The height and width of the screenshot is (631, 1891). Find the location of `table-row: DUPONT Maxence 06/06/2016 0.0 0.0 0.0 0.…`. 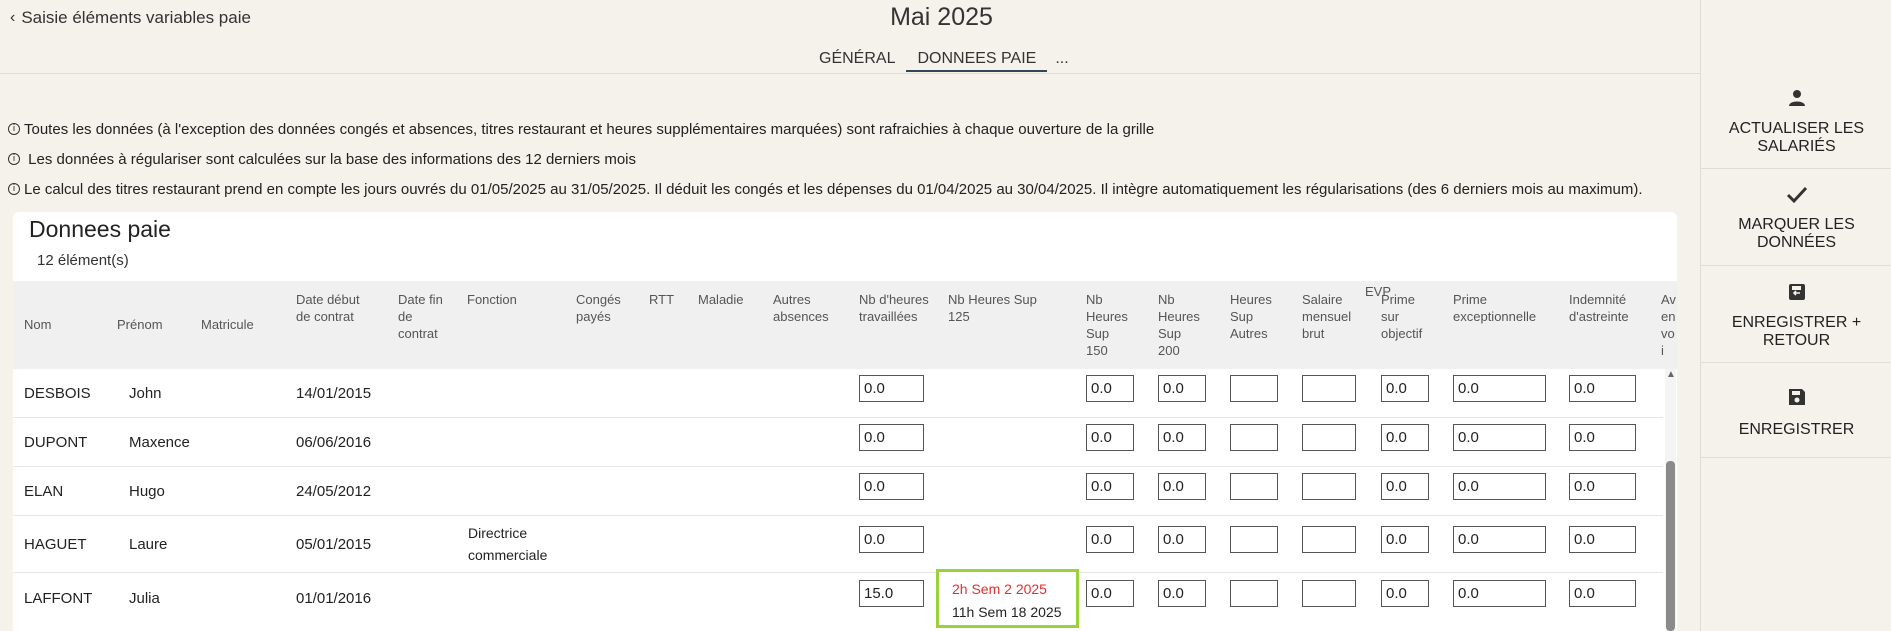

table-row: DUPONT Maxence 06/06/2016 0.0 0.0 0.0 0.… is located at coordinates (838, 442).